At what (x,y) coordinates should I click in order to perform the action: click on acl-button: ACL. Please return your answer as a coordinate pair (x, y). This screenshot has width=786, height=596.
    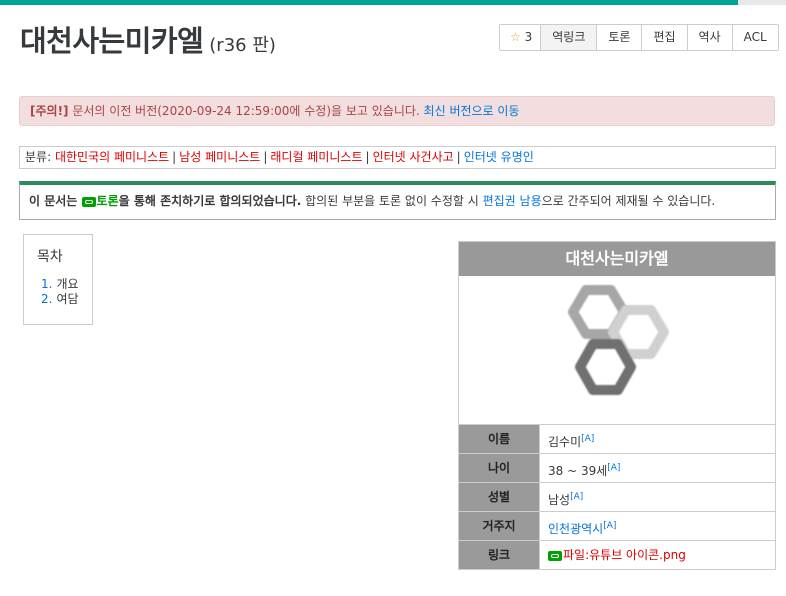
    Looking at the image, I should click on (755, 37).